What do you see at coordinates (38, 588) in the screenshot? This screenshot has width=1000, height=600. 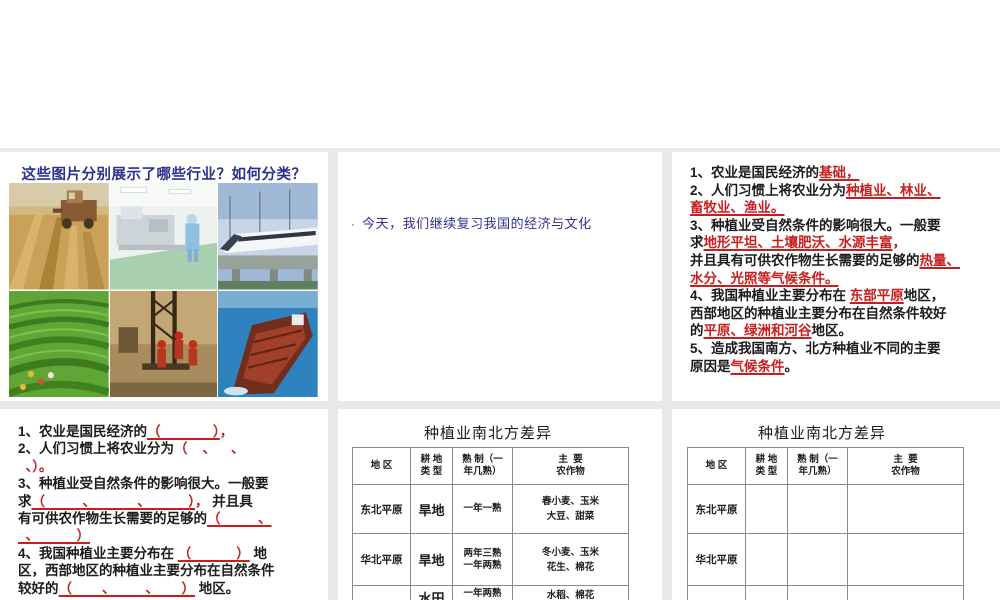 I see `plain-text: 较好的` at bounding box center [38, 588].